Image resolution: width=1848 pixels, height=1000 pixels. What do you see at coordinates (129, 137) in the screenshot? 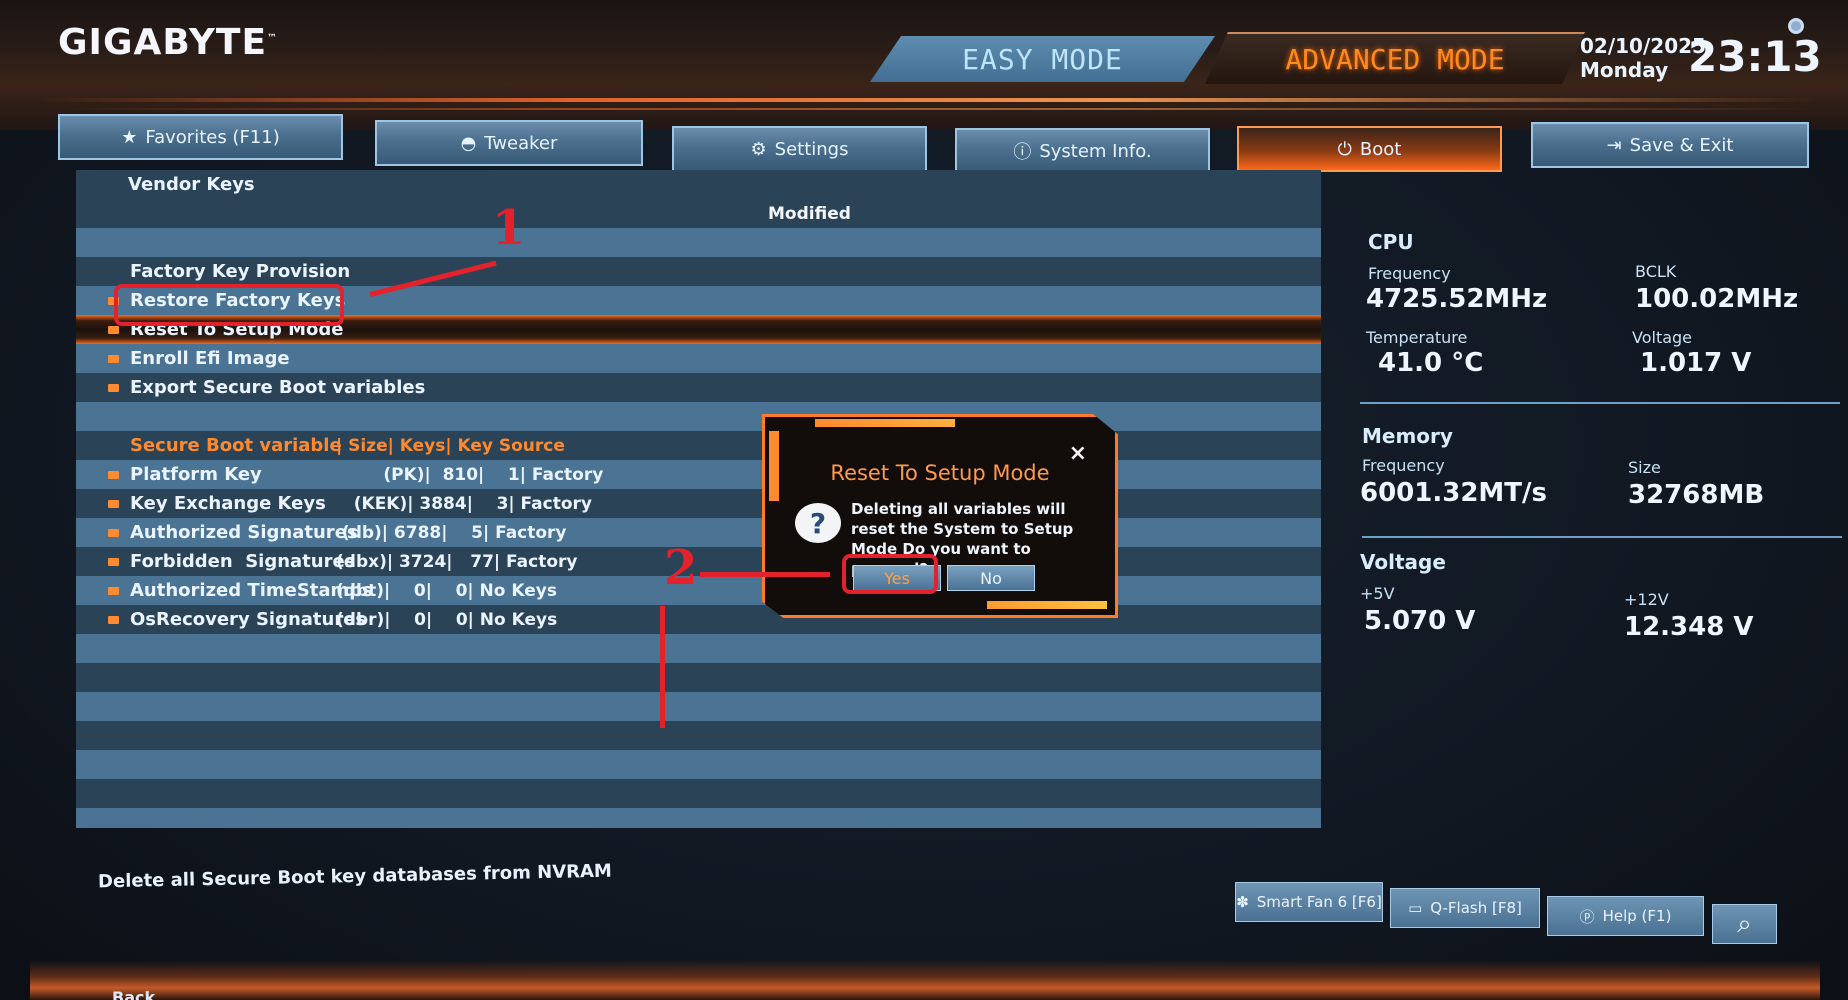
I see `star-folder-icon: ★` at bounding box center [129, 137].